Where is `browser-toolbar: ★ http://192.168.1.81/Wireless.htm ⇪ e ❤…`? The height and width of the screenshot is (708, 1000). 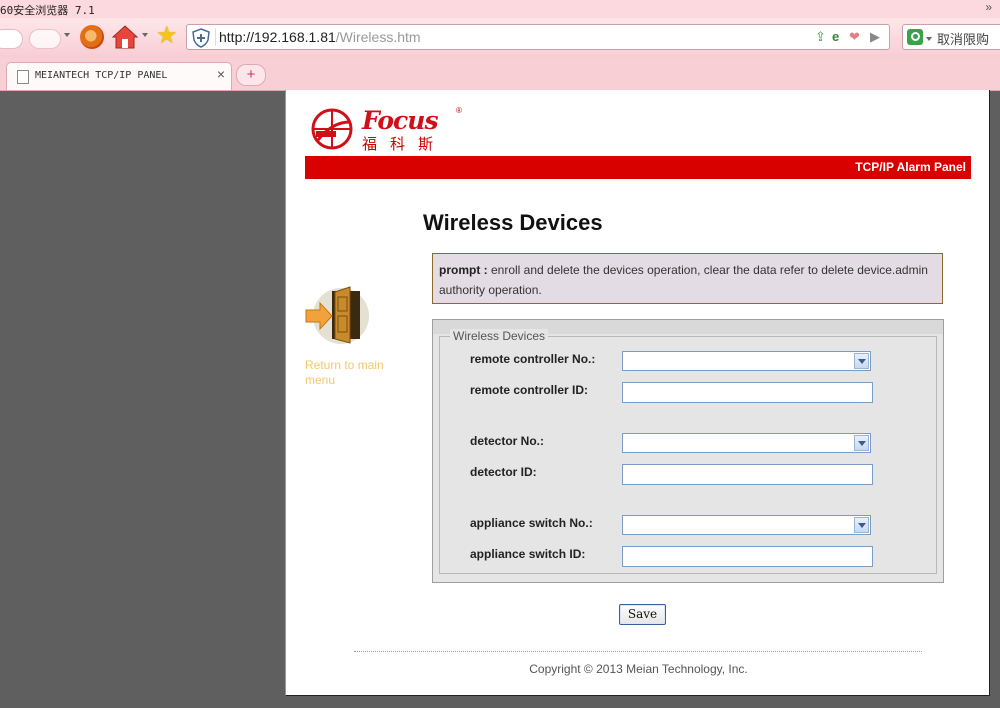
browser-toolbar: ★ http://192.168.1.81/Wireless.htm ⇪ e ❤… is located at coordinates (500, 38).